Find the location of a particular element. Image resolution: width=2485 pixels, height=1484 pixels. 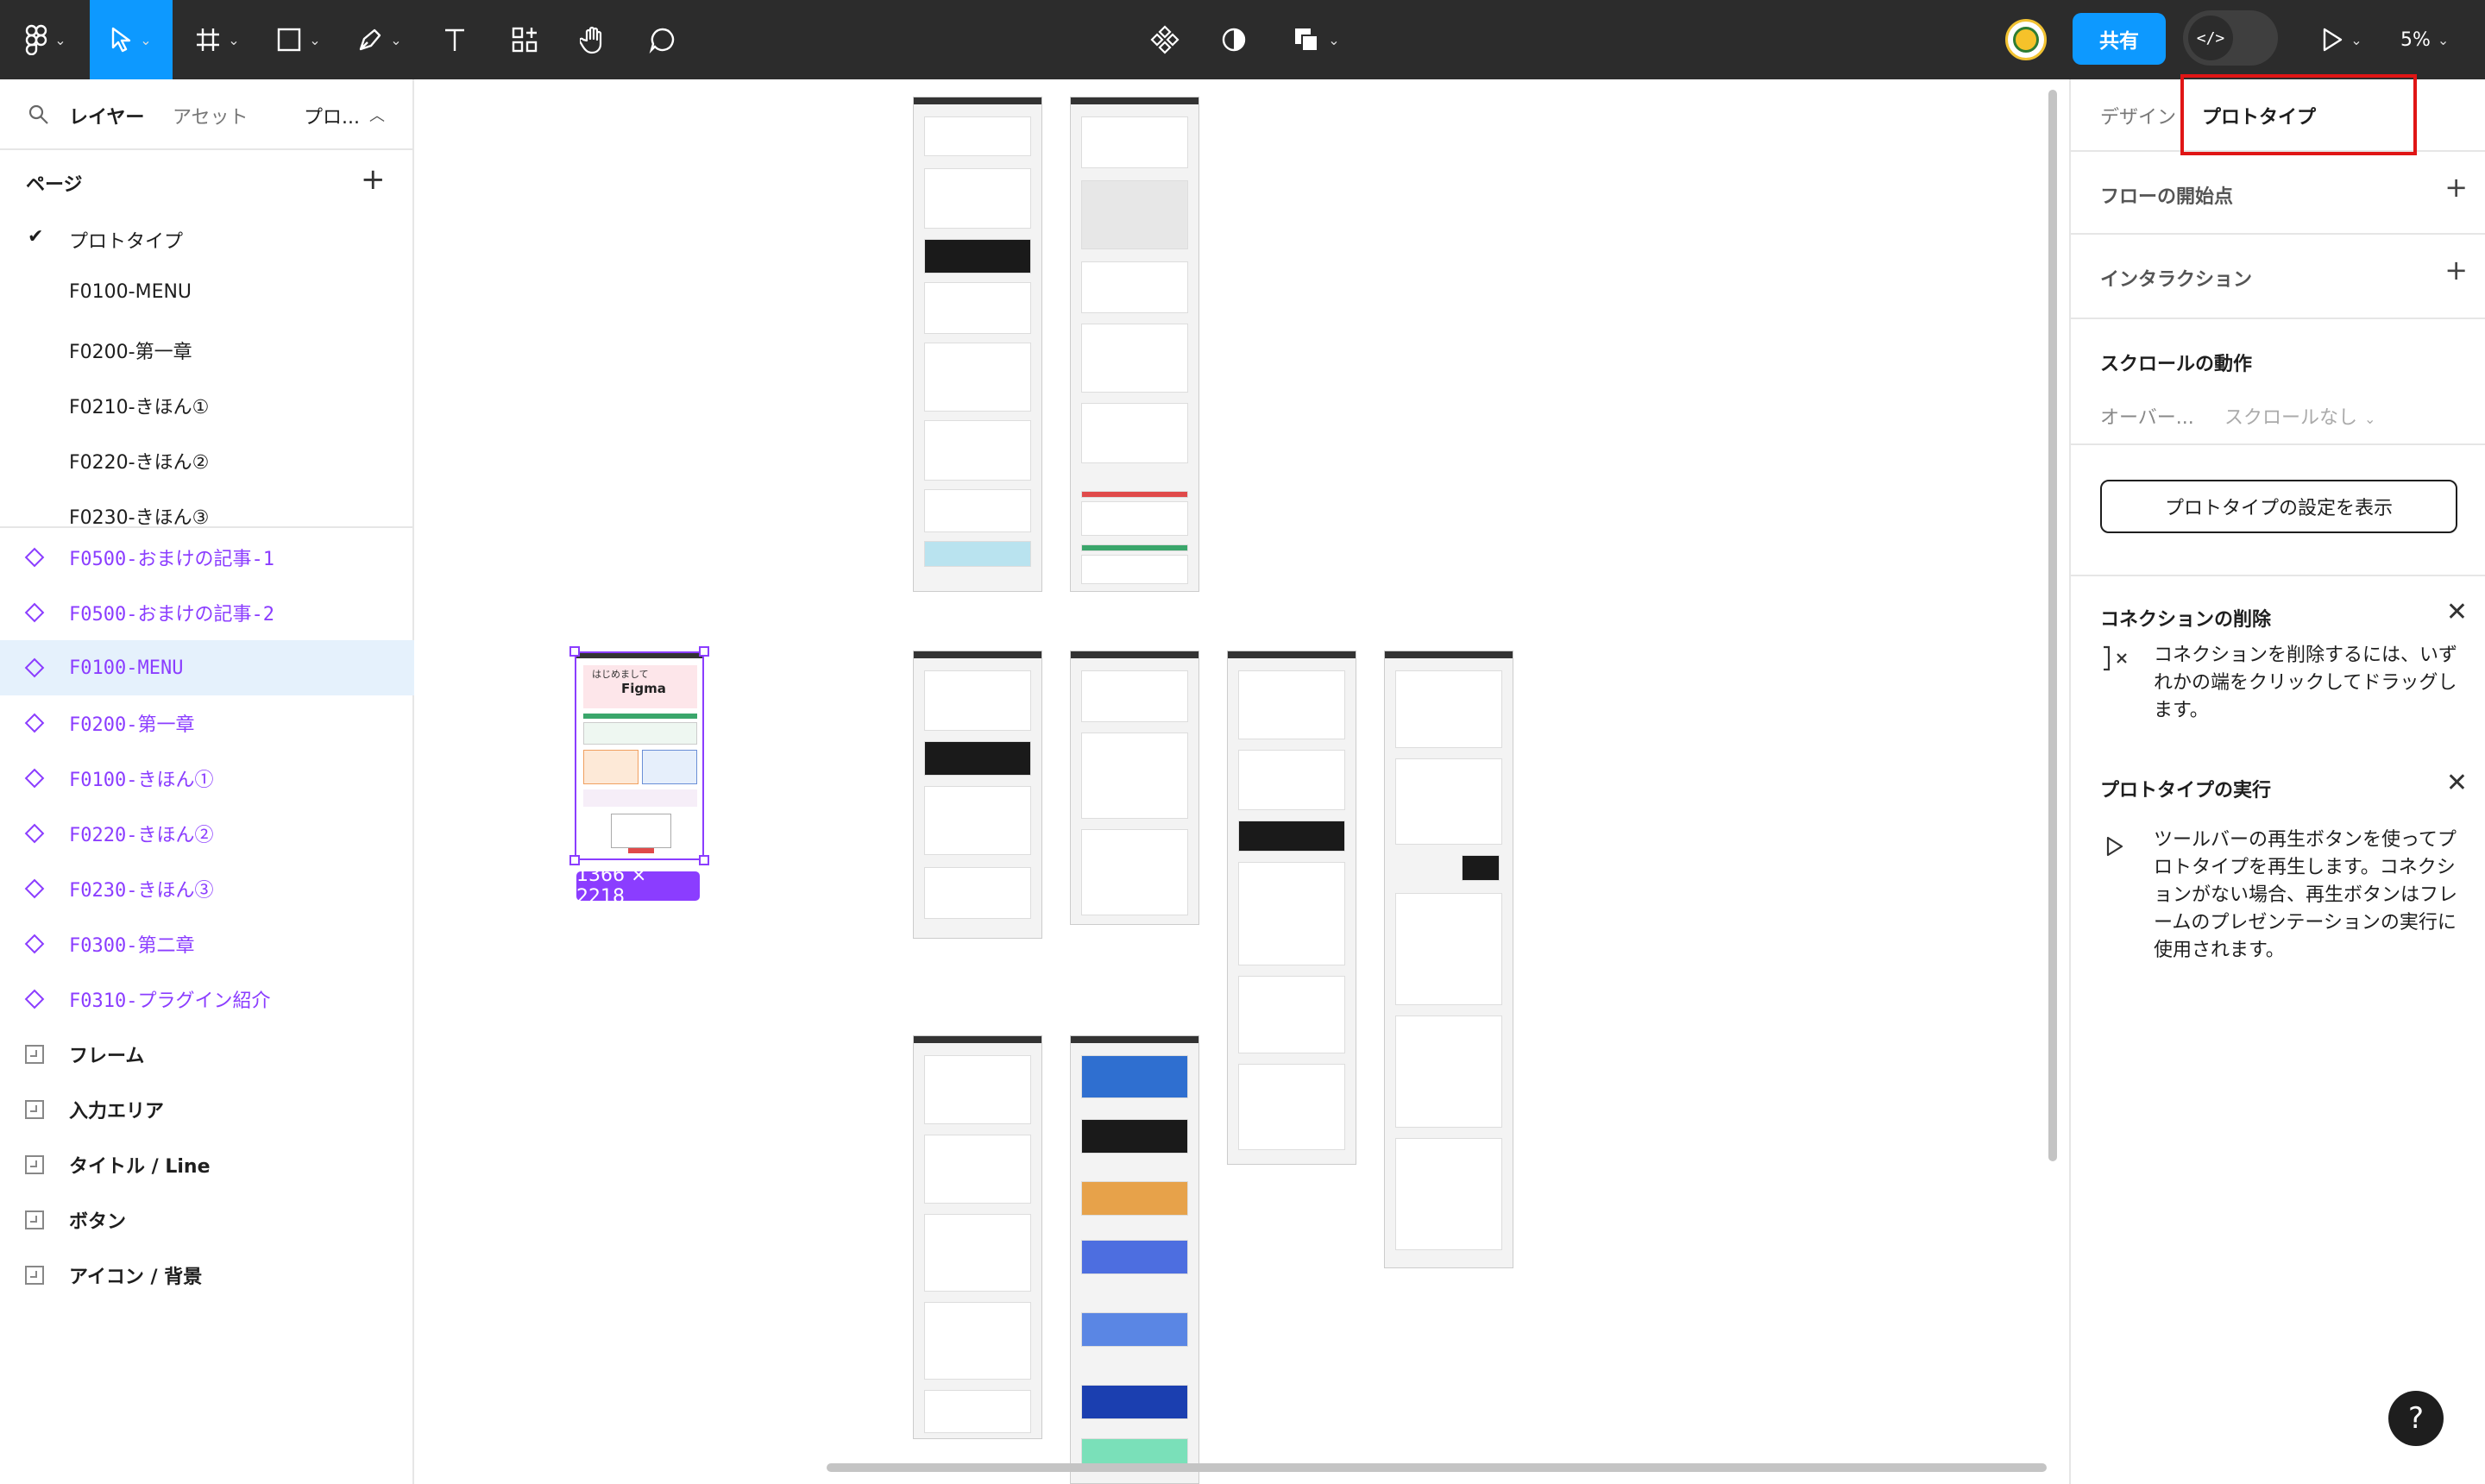

layer-item: F0310-プラグイン紹介 is located at coordinates (207, 999).